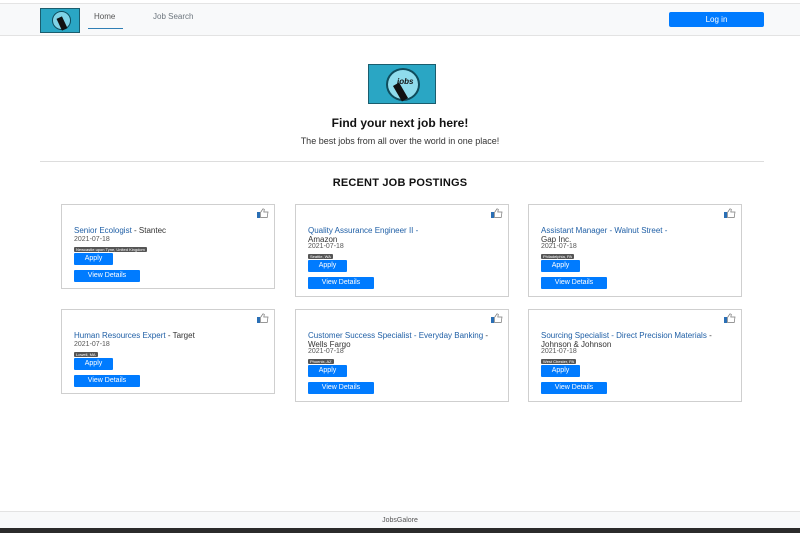 The height and width of the screenshot is (533, 800). What do you see at coordinates (105, 28) in the screenshot?
I see `nav-active-indicator` at bounding box center [105, 28].